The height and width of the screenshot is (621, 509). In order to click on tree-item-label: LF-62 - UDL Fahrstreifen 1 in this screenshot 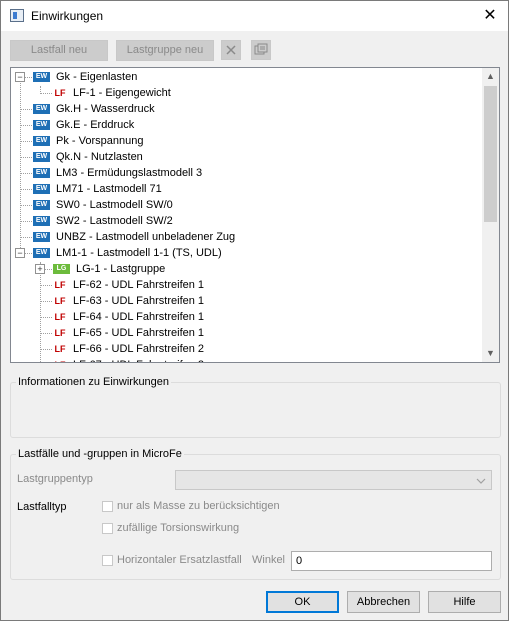, I will do `click(139, 285)`.